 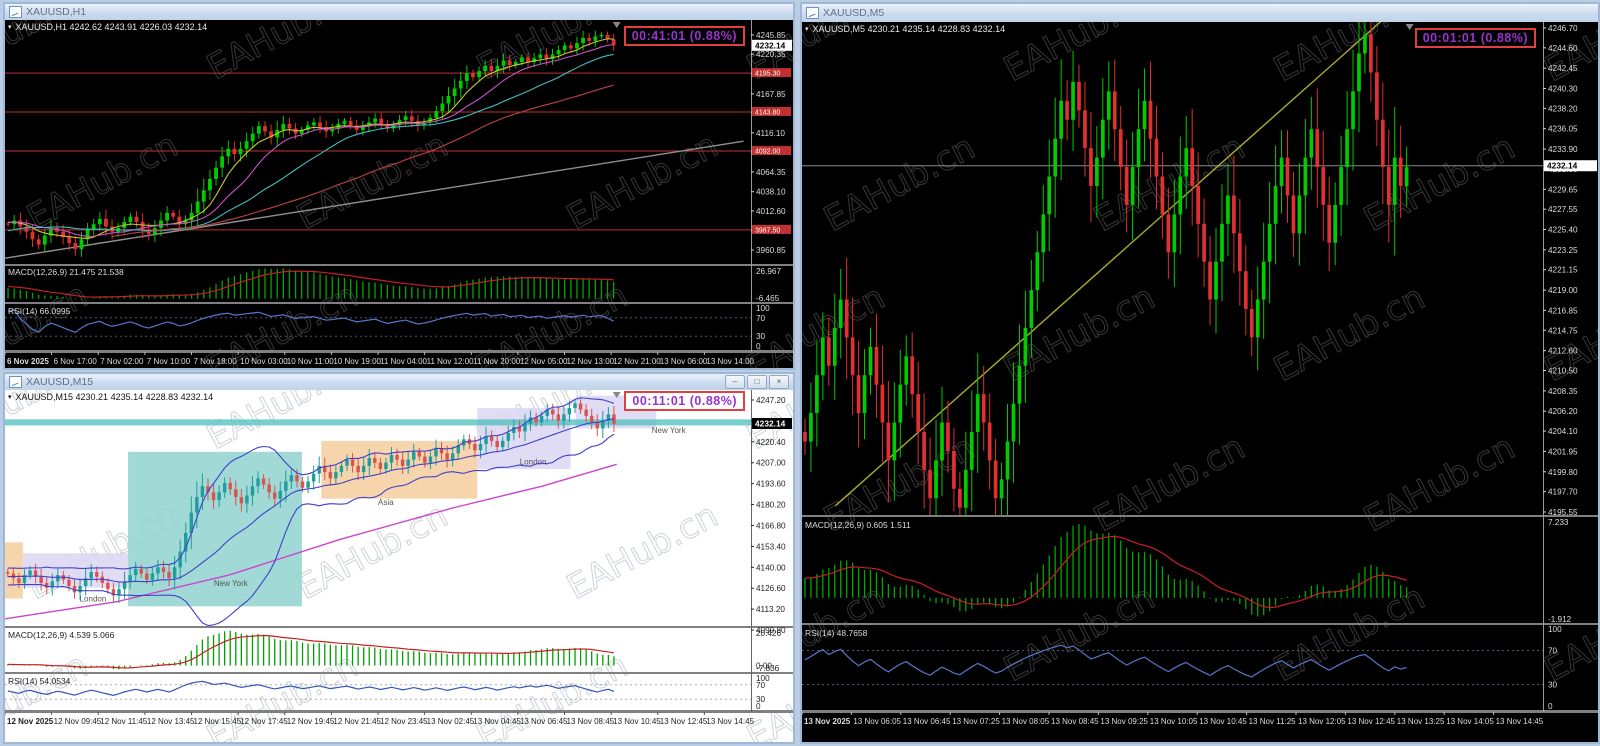 I want to click on minimize-button: –, so click(x=735, y=382).